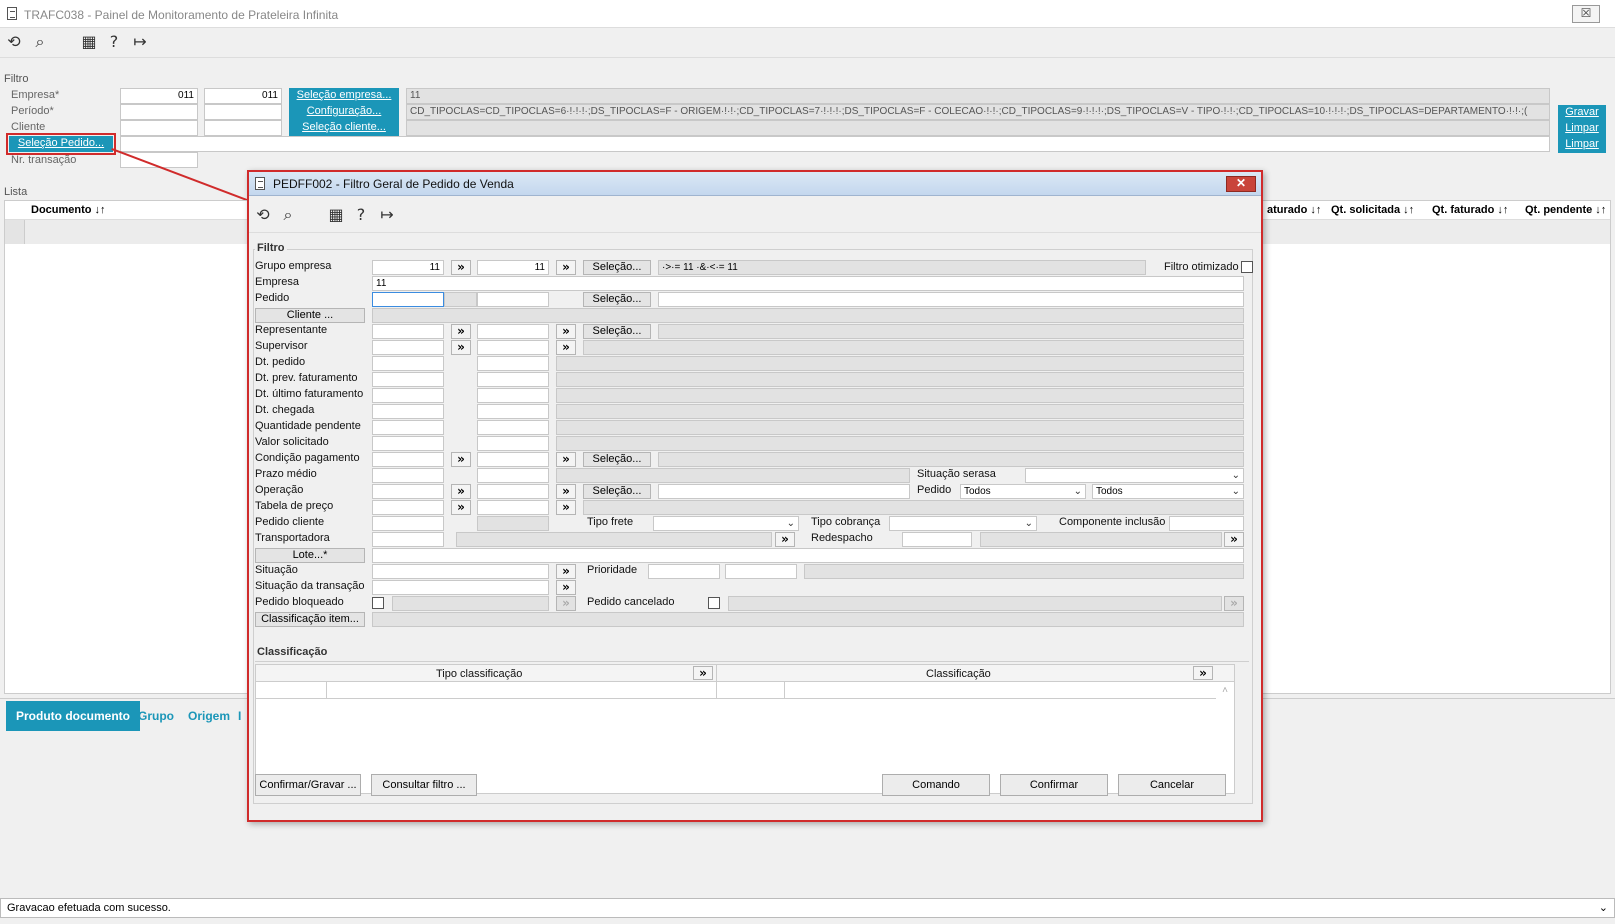 The image size is (1615, 924). Describe the element at coordinates (1470, 210) in the screenshot. I see `col-qt-faturado: Qt. faturado ↓↑` at that location.